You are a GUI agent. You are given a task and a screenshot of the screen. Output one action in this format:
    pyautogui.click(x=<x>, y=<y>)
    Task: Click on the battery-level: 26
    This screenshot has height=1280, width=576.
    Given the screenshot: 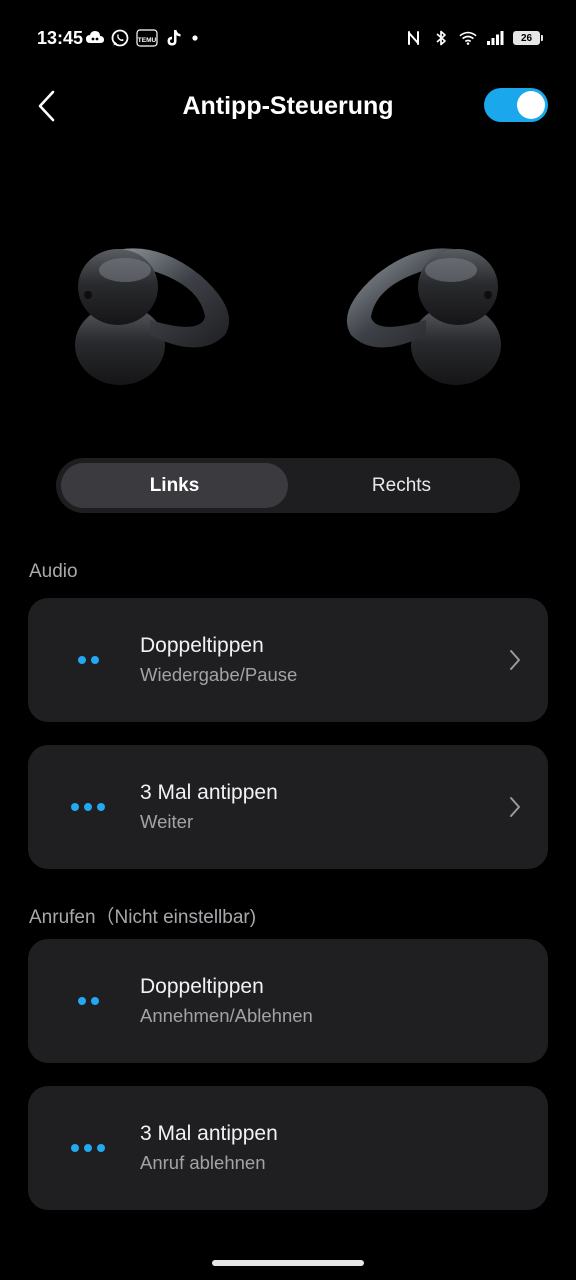 What is the action you would take?
    pyautogui.click(x=526, y=38)
    